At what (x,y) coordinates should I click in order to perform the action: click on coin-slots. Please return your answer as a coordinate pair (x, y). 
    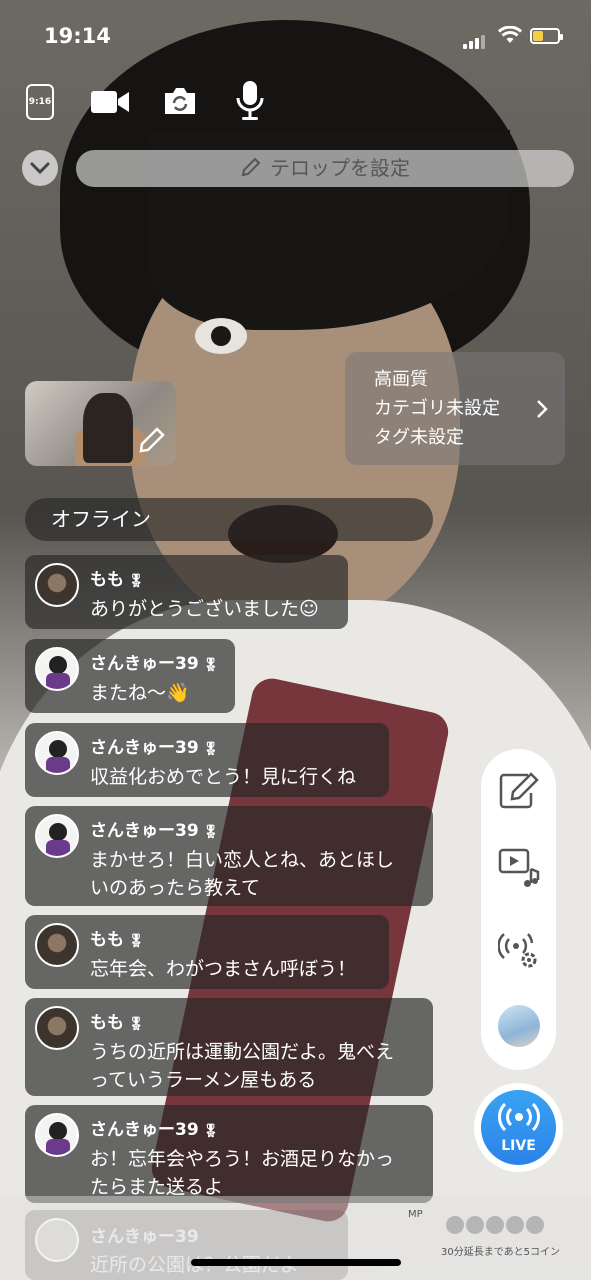
    Looking at the image, I should click on (496, 1227).